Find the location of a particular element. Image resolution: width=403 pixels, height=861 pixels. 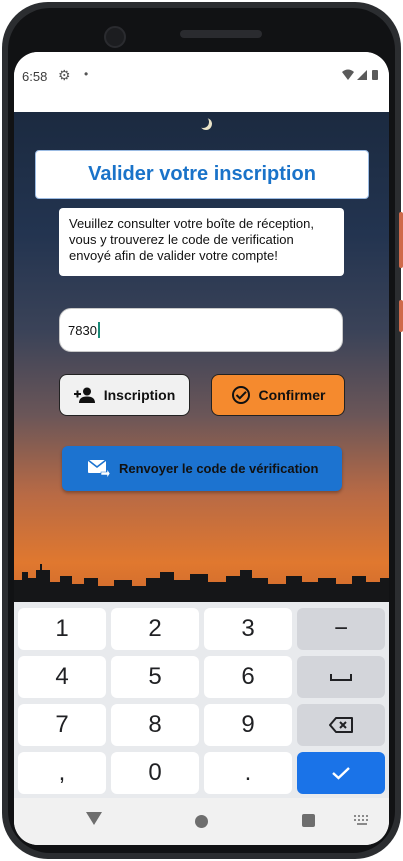

key-3-label: 3 is located at coordinates (248, 628).